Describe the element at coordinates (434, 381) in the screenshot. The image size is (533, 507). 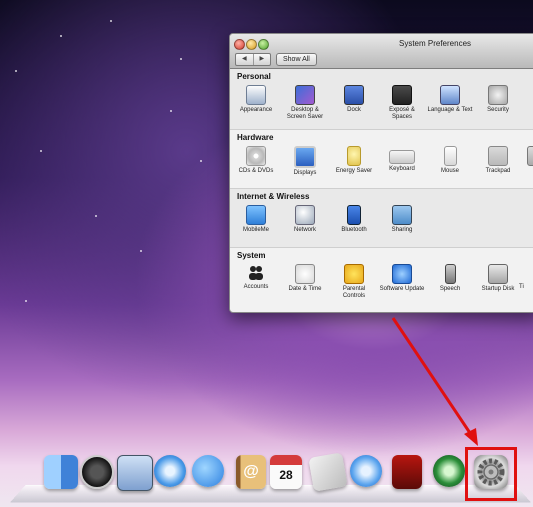
I see `annotation-arrow` at that location.